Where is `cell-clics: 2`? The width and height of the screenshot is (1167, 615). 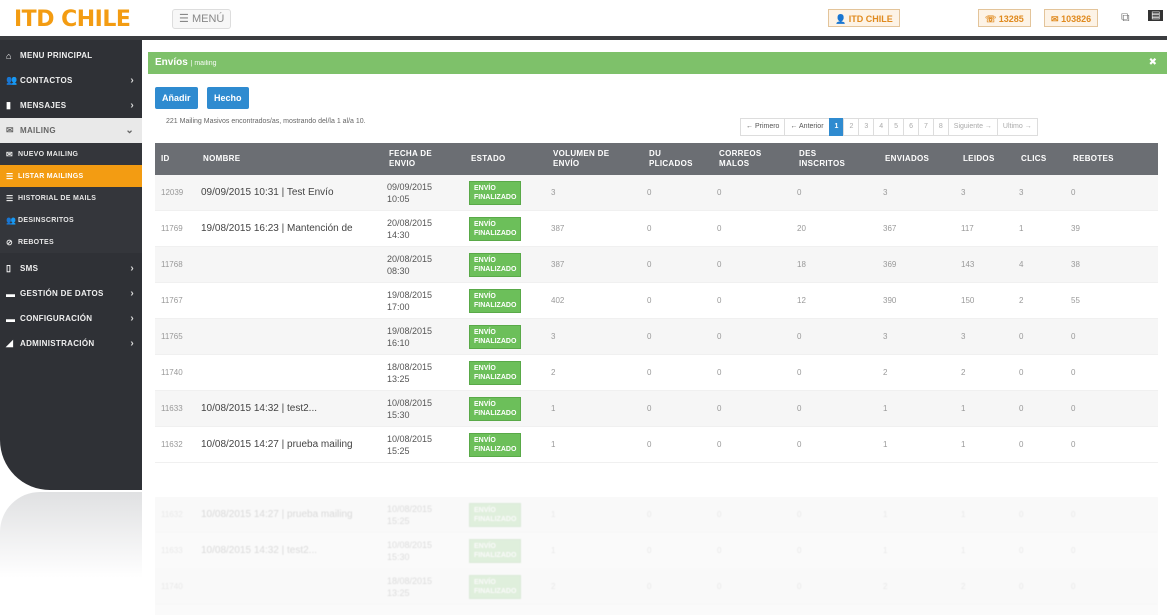
cell-clics: 2 is located at coordinates (1021, 300).